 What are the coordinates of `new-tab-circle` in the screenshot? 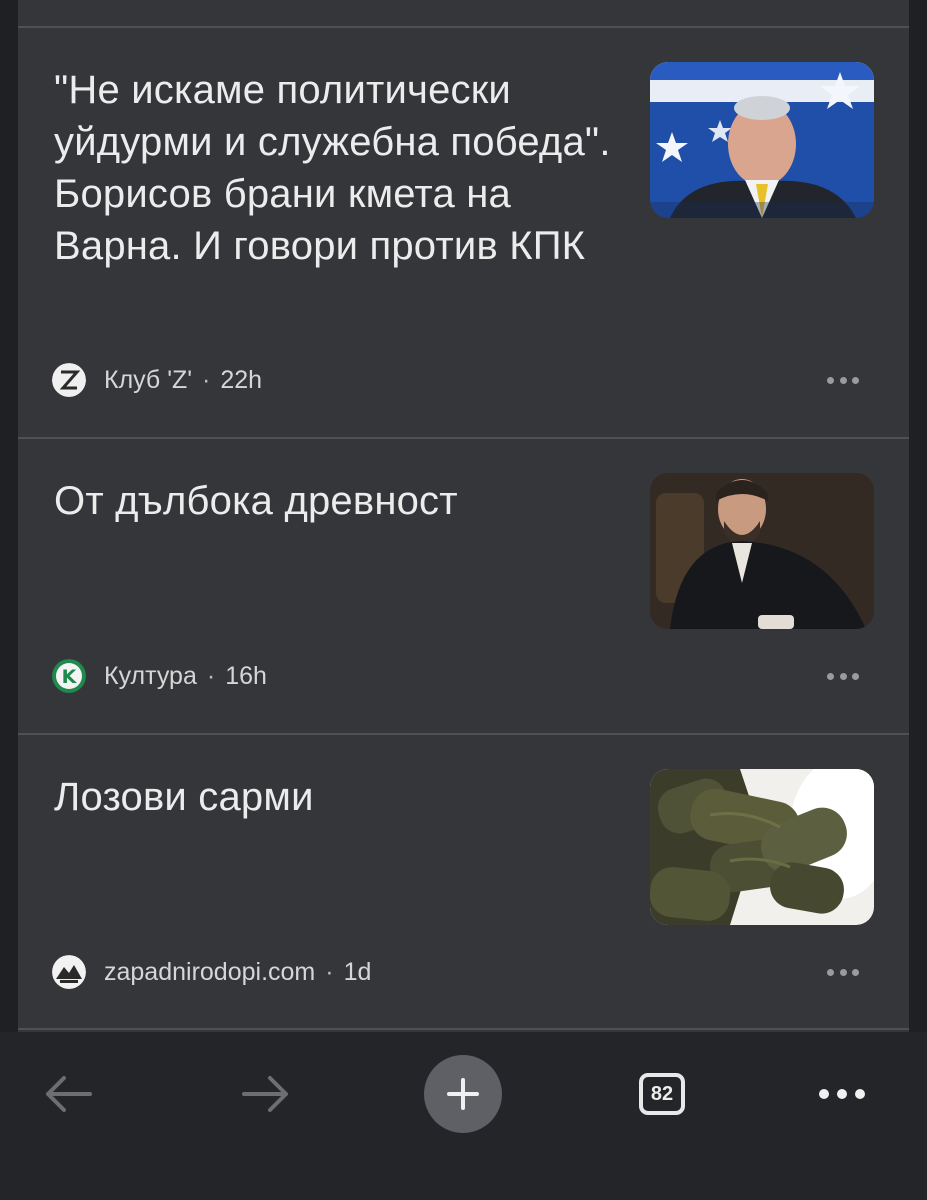 It's located at (463, 1094).